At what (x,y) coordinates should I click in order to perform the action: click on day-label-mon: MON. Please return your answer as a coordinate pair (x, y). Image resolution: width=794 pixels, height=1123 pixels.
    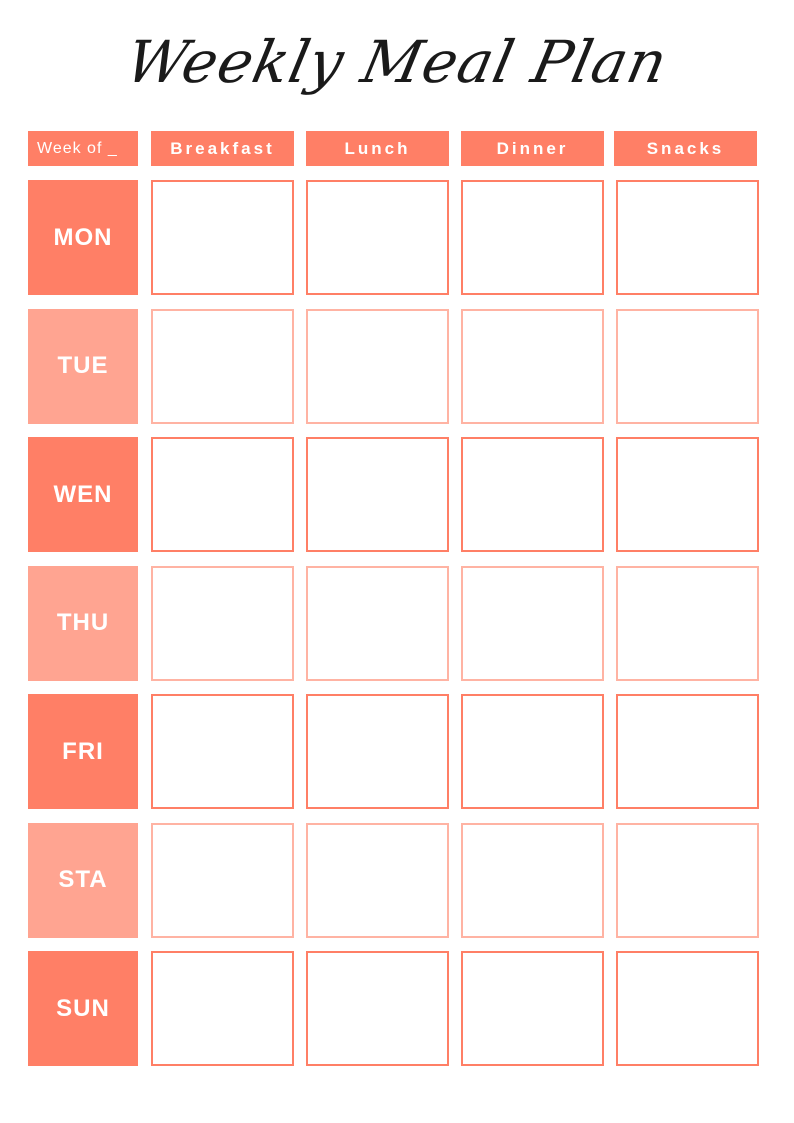
    Looking at the image, I should click on (83, 237).